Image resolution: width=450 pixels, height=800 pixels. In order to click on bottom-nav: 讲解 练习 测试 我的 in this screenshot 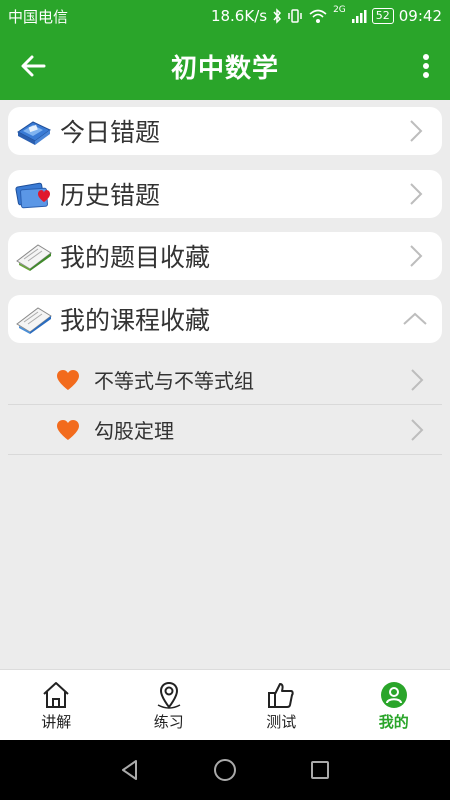, I will do `click(225, 704)`.